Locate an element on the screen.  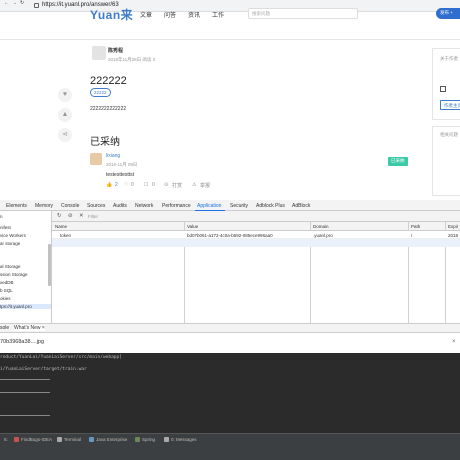
answer-user: lixiang is located at coordinates (113, 156).